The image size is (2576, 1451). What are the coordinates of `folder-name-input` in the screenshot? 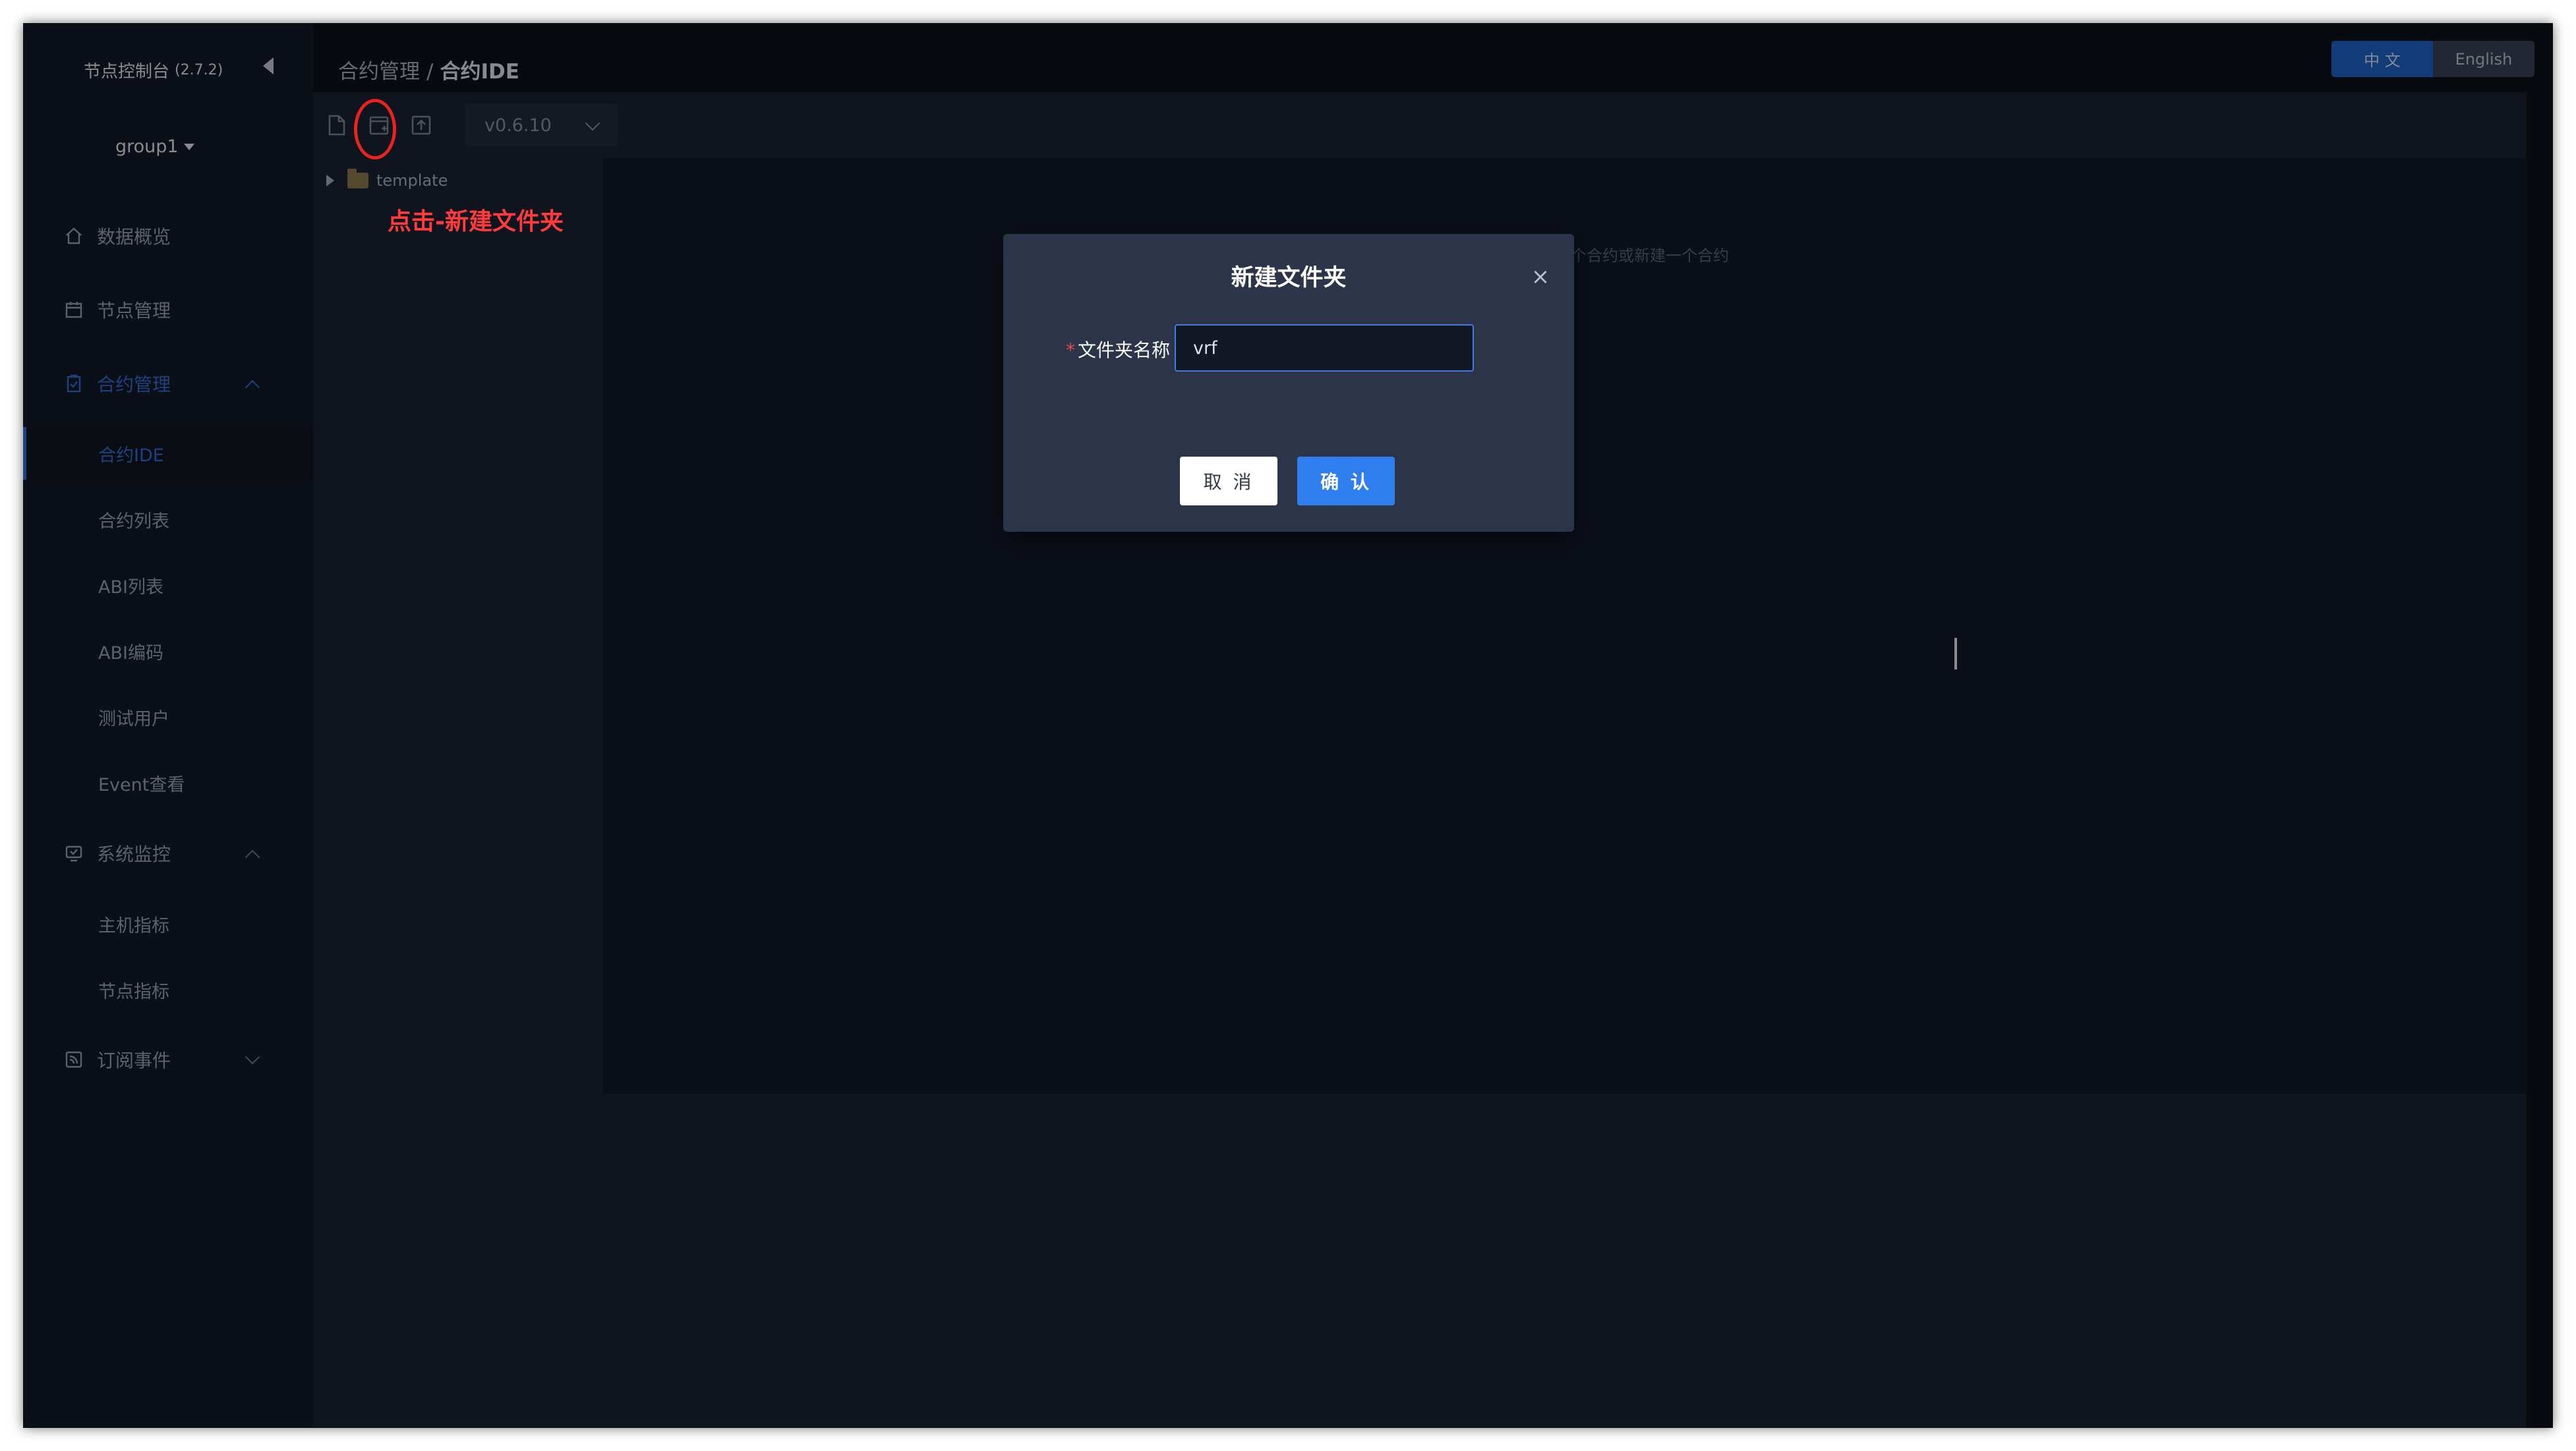 It's located at (1324, 348).